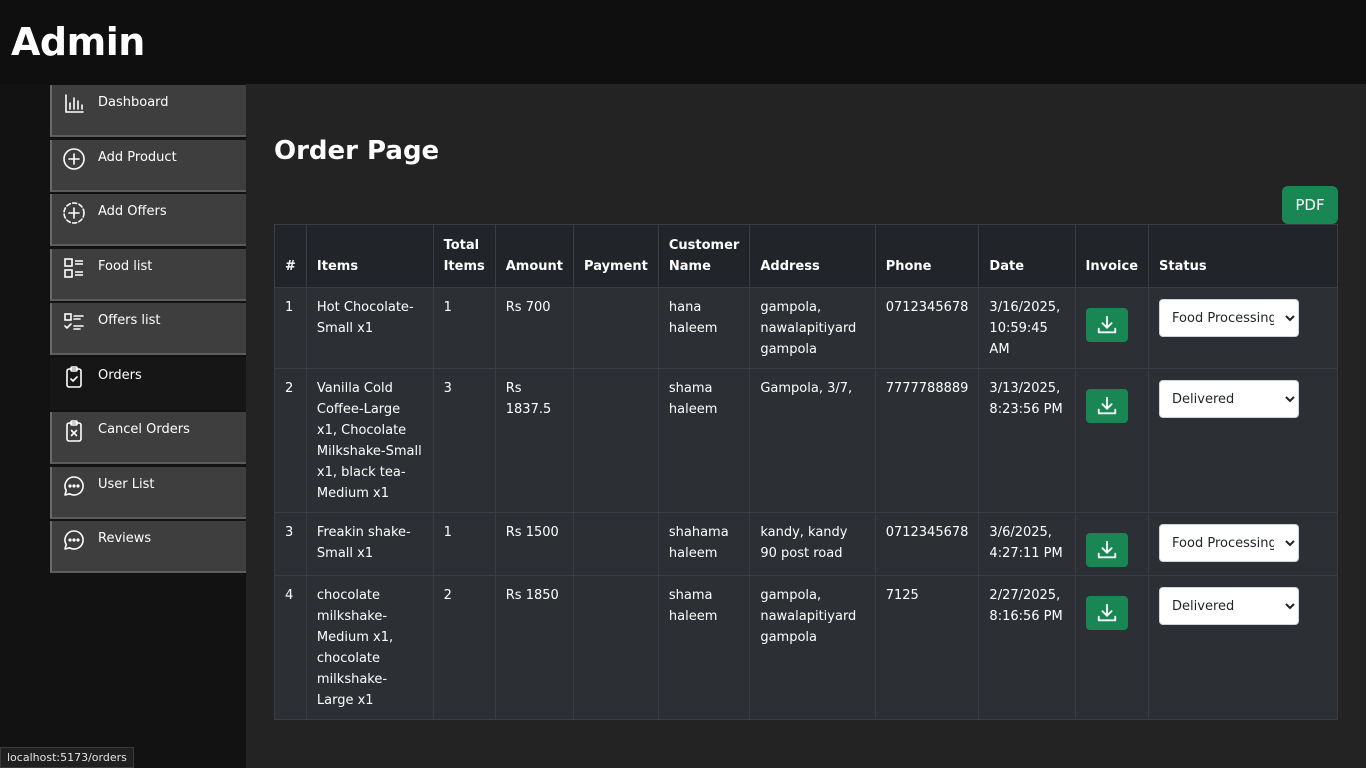 The width and height of the screenshot is (1366, 768). What do you see at coordinates (1027, 440) in the screenshot?
I see `order-date: 3/13/2025, 8:23:56 PM` at bounding box center [1027, 440].